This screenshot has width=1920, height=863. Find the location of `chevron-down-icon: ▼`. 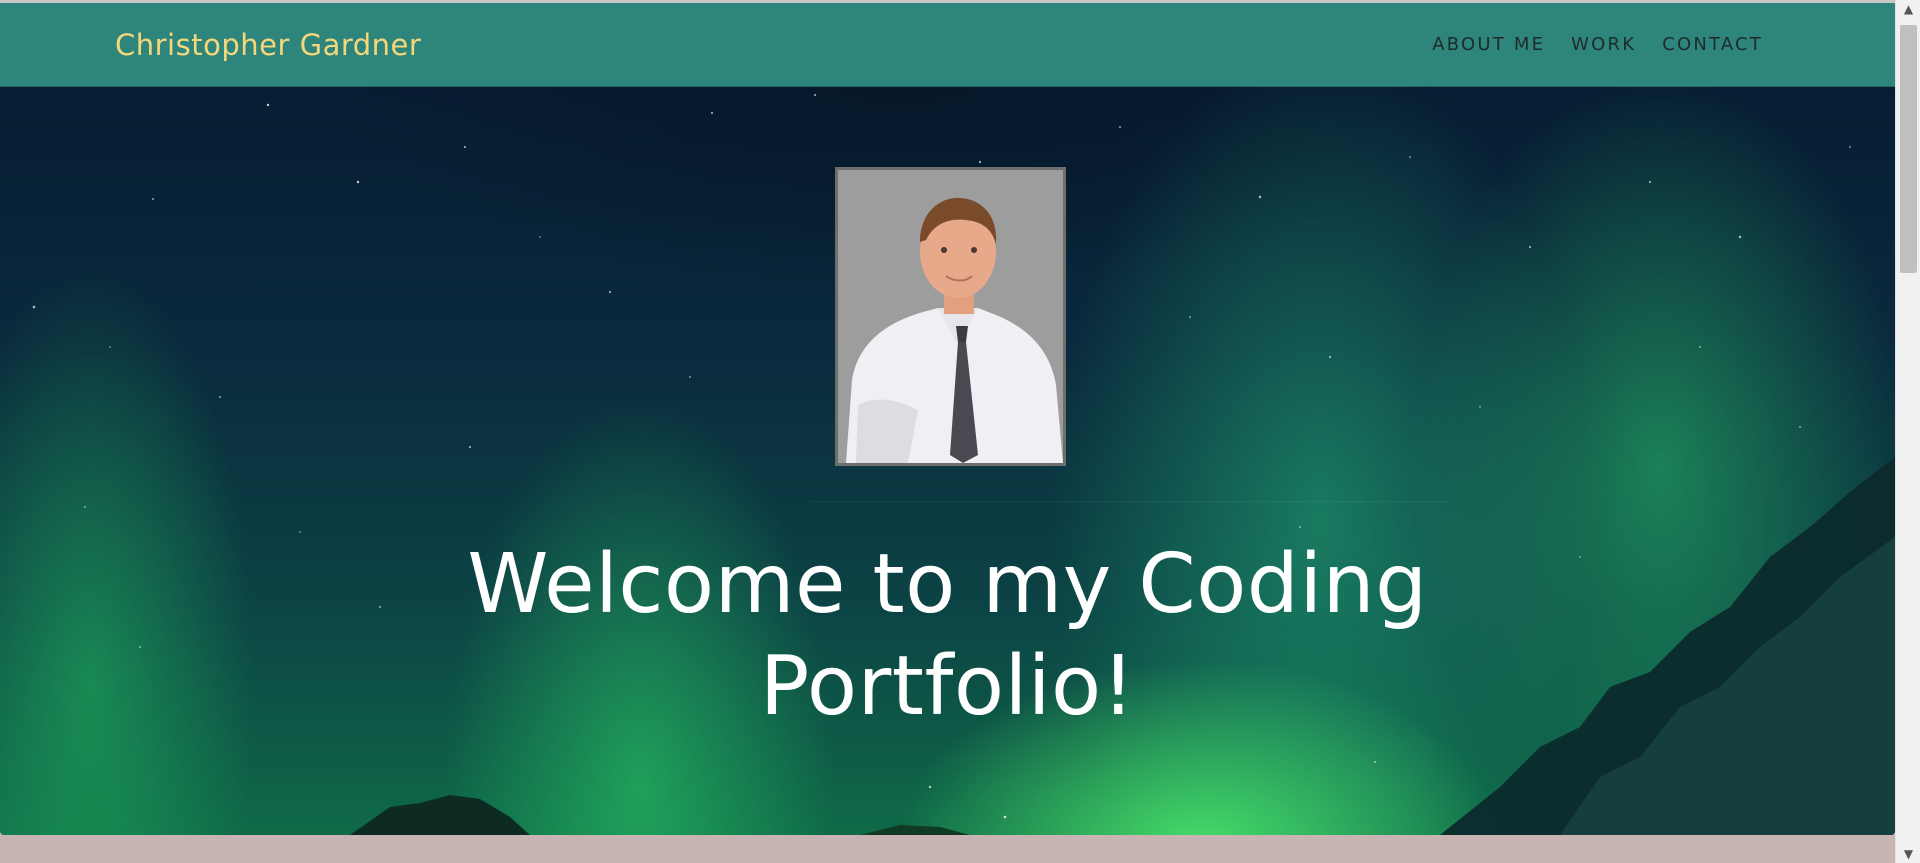

chevron-down-icon: ▼ is located at coordinates (1908, 854).